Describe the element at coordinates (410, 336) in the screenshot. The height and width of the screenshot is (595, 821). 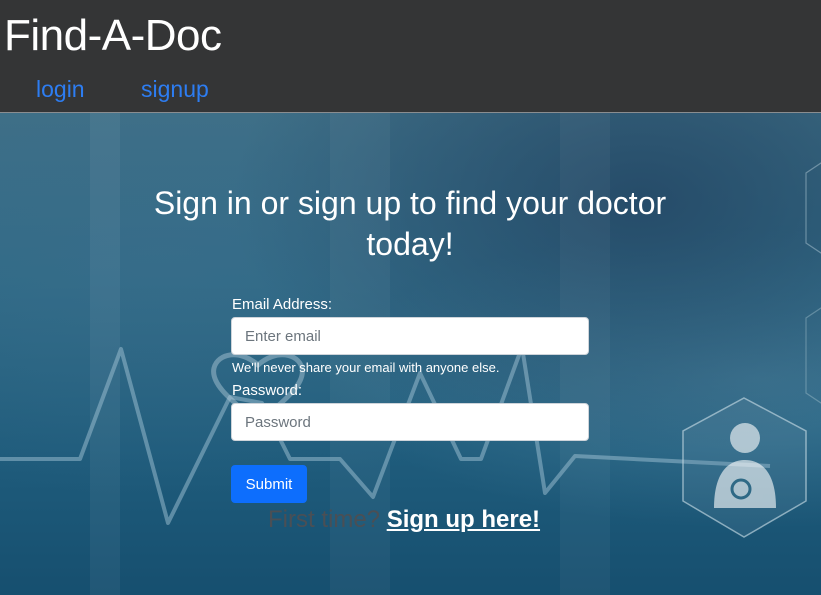
I see `email-field` at that location.